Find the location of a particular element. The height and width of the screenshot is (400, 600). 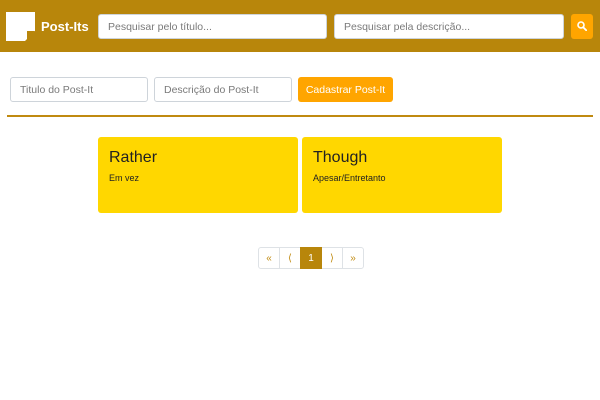

pagination: « ⟨ 1 ⟩ » is located at coordinates (311, 258).